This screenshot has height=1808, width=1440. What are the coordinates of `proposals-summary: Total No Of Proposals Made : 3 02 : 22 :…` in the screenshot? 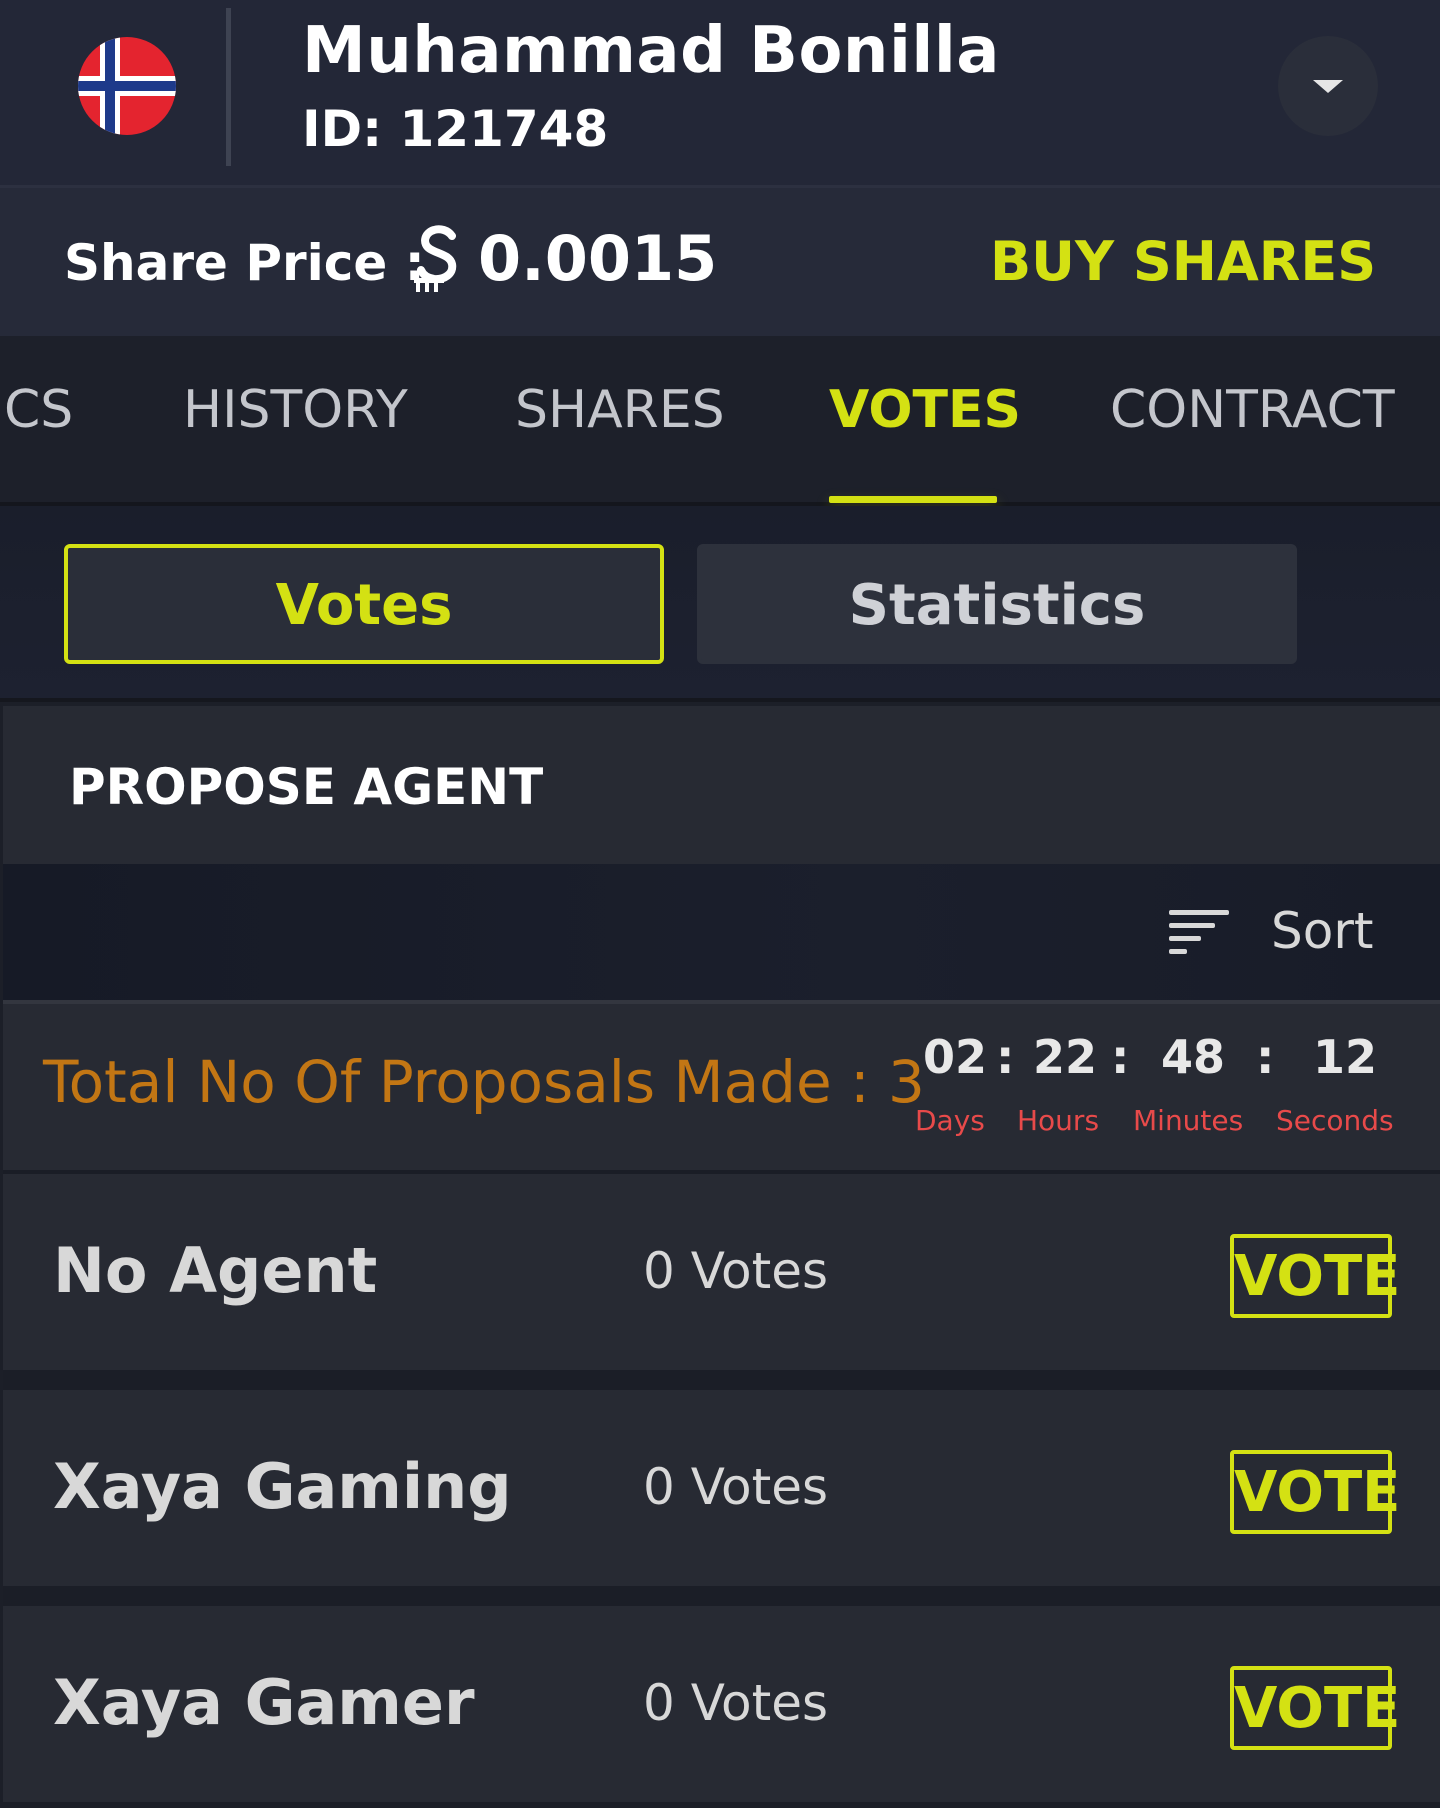 It's located at (721, 1092).